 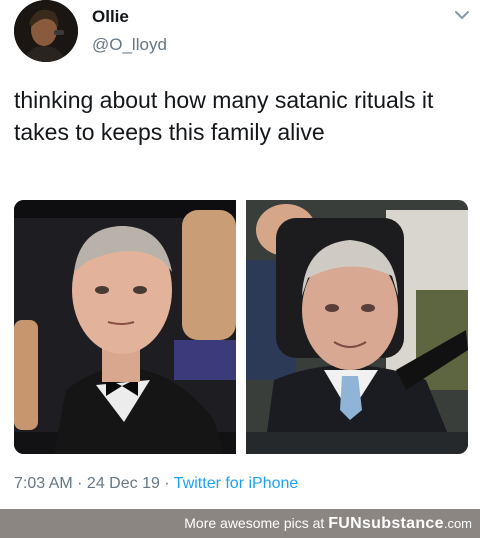 What do you see at coordinates (43, 483) in the screenshot?
I see `tweet-time: 7:03 AM` at bounding box center [43, 483].